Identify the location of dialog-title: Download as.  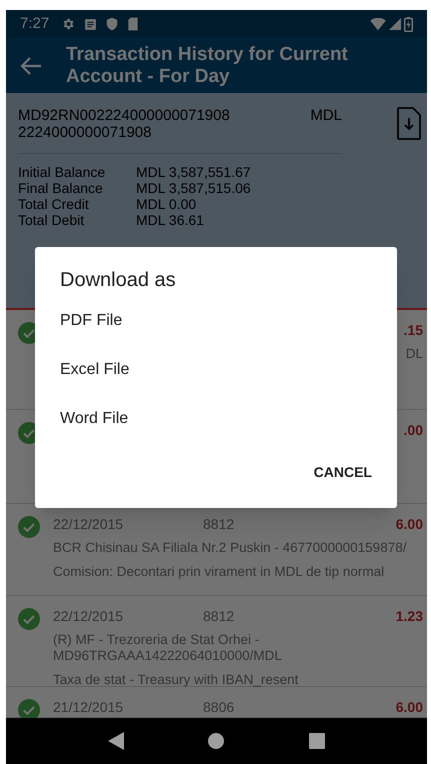
(118, 280).